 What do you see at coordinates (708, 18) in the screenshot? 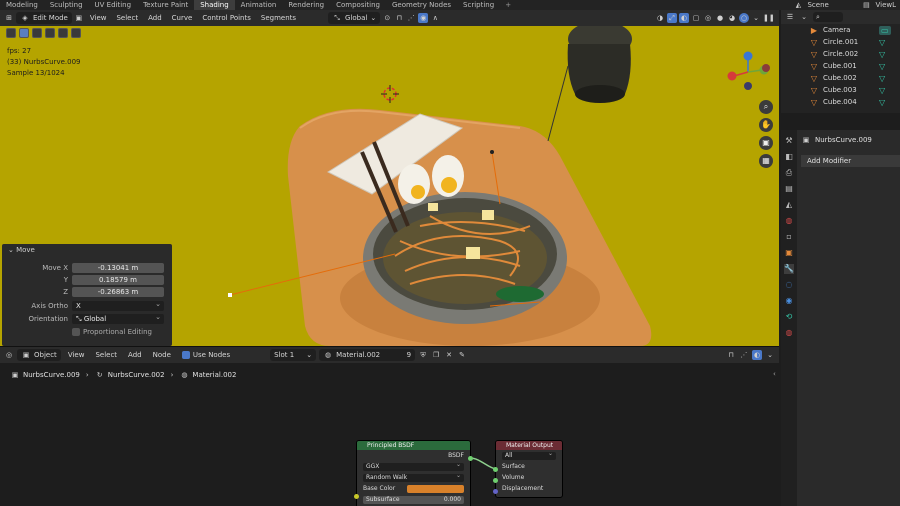
I see `wireframe-shading-icon: ◎` at bounding box center [708, 18].